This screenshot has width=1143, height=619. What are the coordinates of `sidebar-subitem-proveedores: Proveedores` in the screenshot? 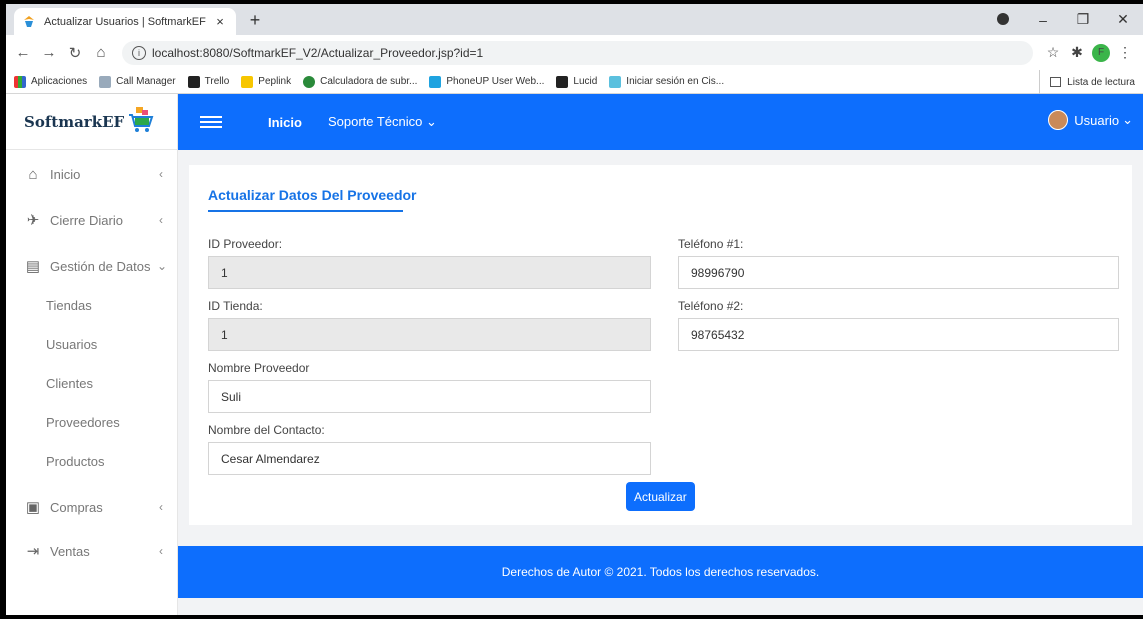 It's located at (91, 422).